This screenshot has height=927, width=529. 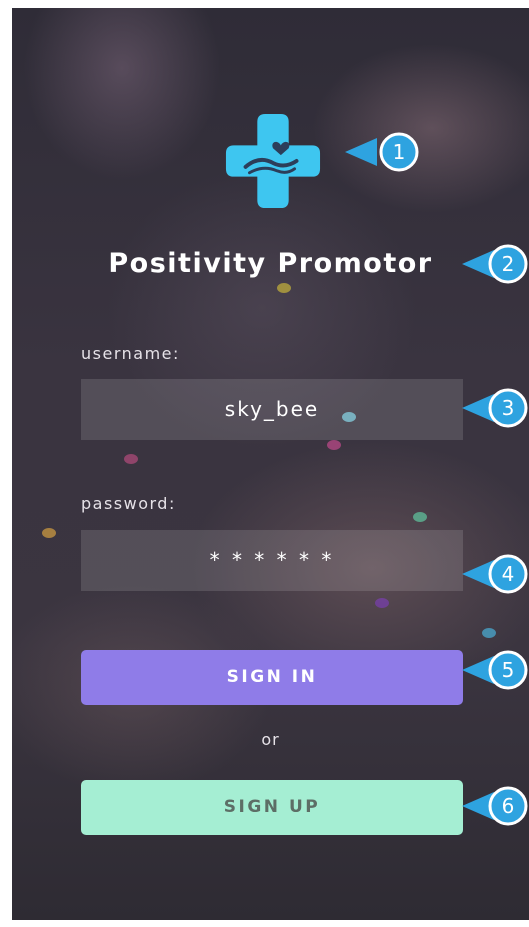 What do you see at coordinates (495, 264) in the screenshot?
I see `annotation-callout-2: 2` at bounding box center [495, 264].